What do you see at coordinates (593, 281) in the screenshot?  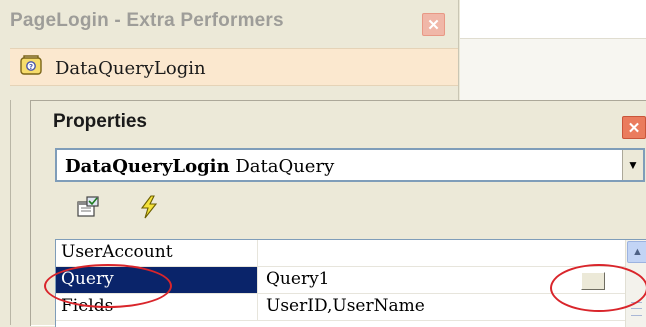 I see `query-ellipsis-button` at bounding box center [593, 281].